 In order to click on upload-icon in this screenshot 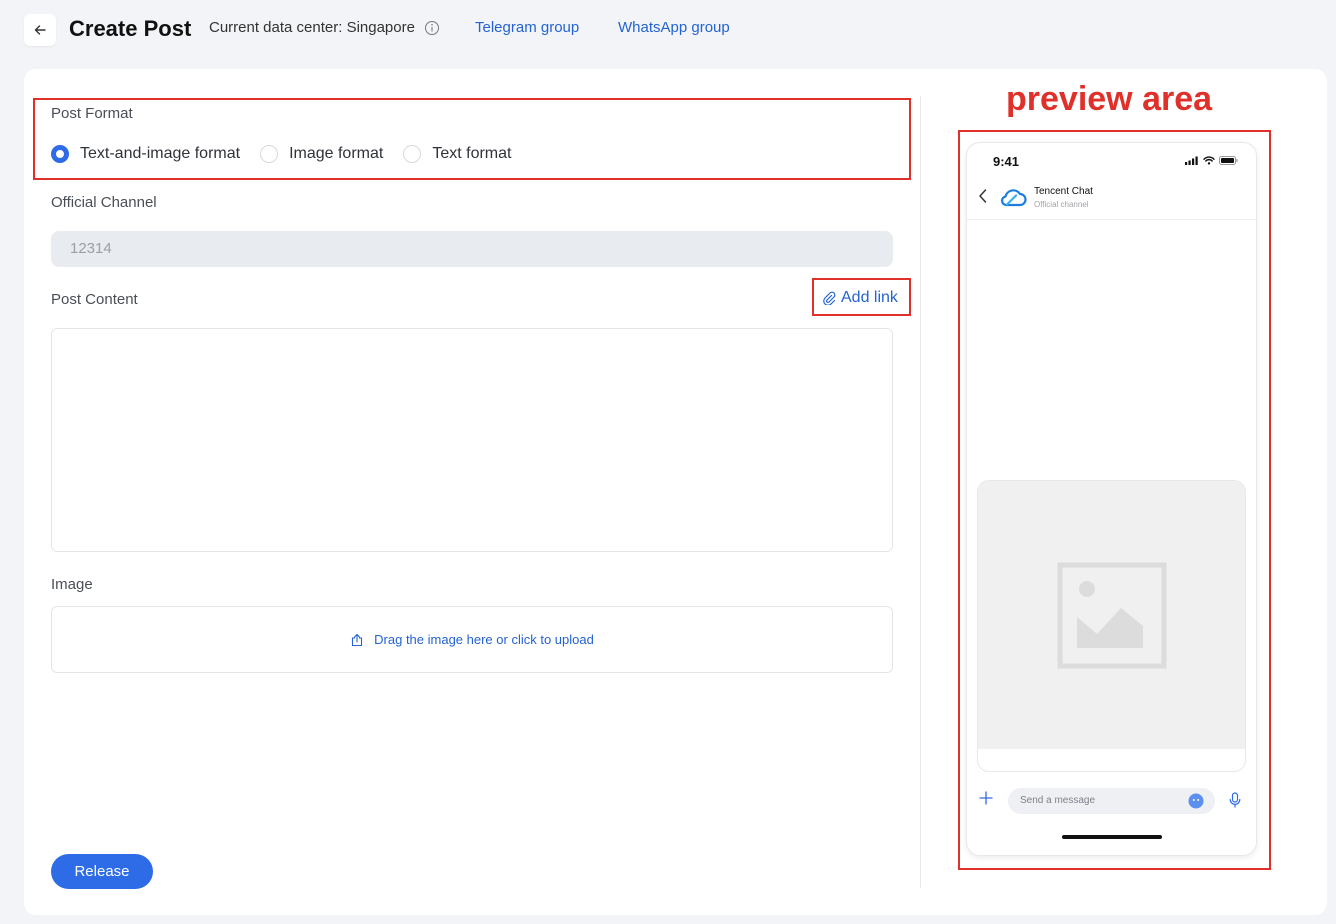, I will do `click(357, 639)`.